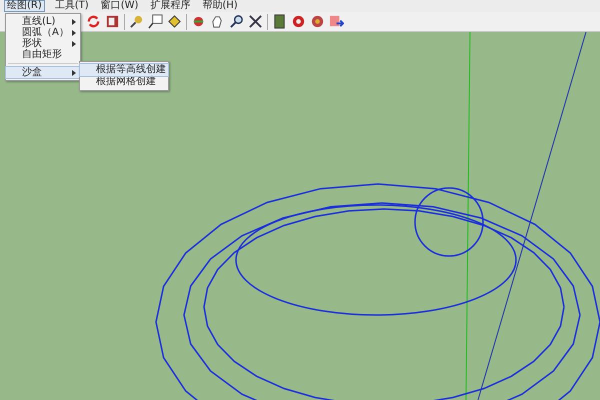 This screenshot has width=600, height=400. I want to click on contour-circle, so click(449, 222).